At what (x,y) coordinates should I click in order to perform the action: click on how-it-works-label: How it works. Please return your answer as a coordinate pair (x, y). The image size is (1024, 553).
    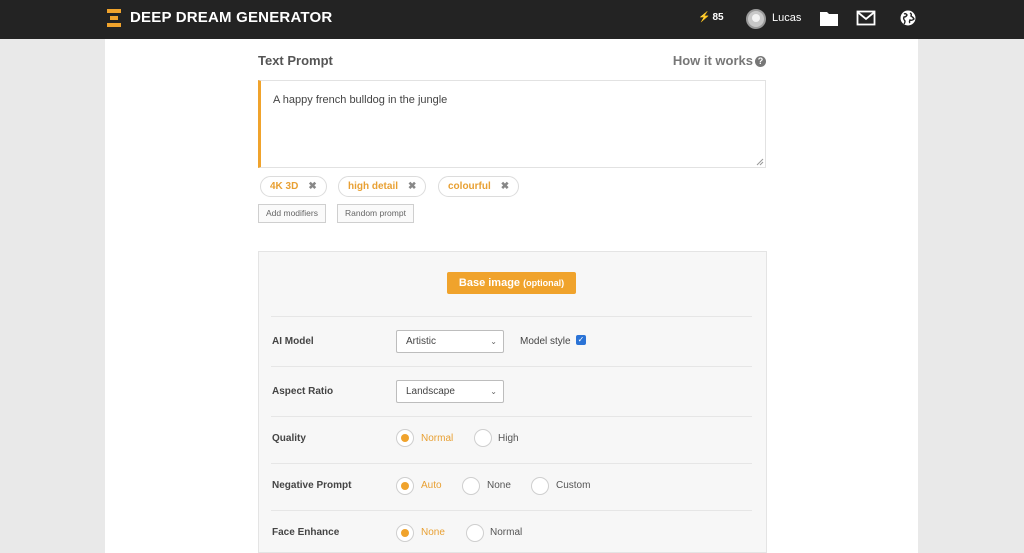
    Looking at the image, I should click on (712, 60).